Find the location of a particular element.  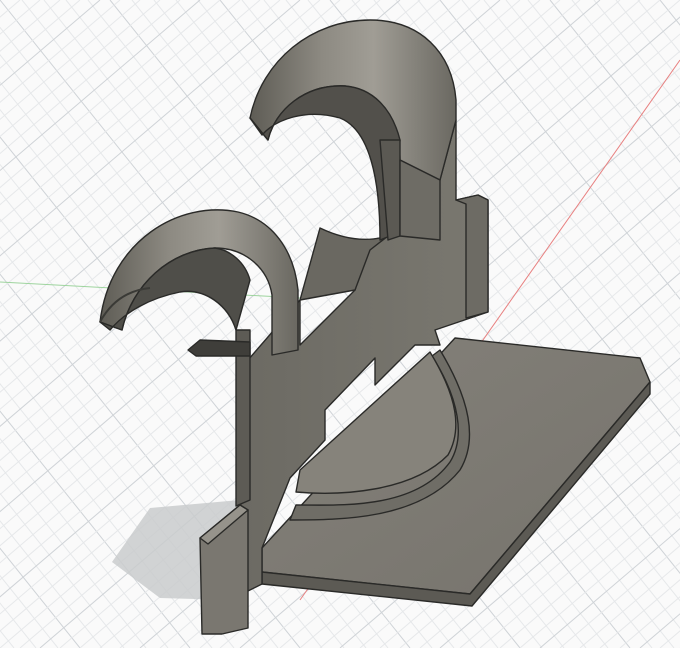

front-hook-lip is located at coordinates (219, 348).